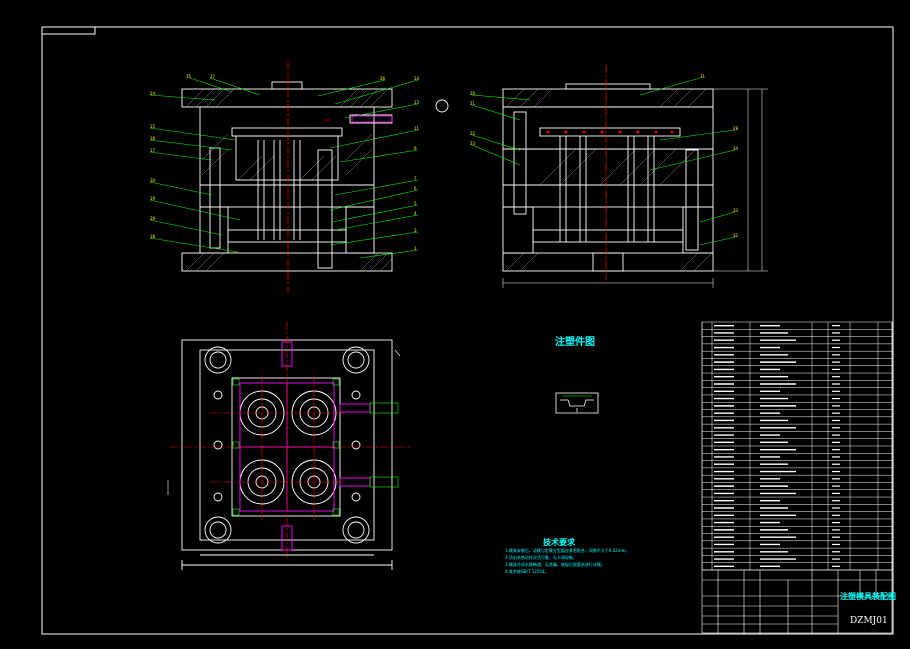  Describe the element at coordinates (213, 76) in the screenshot. I see `svg-text: 27` at that location.